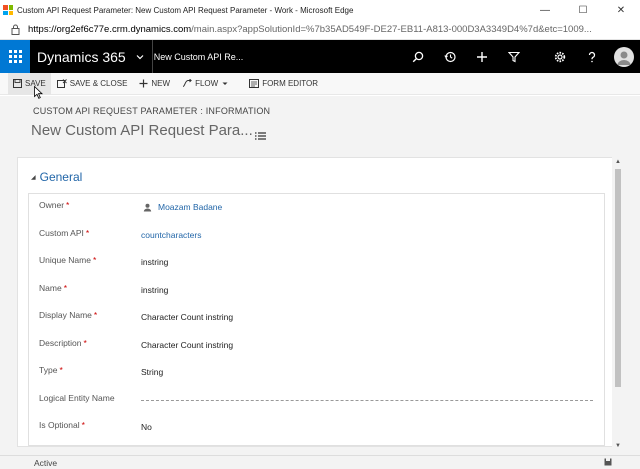 The width and height of the screenshot is (640, 469). I want to click on history-icon, so click(450, 56).